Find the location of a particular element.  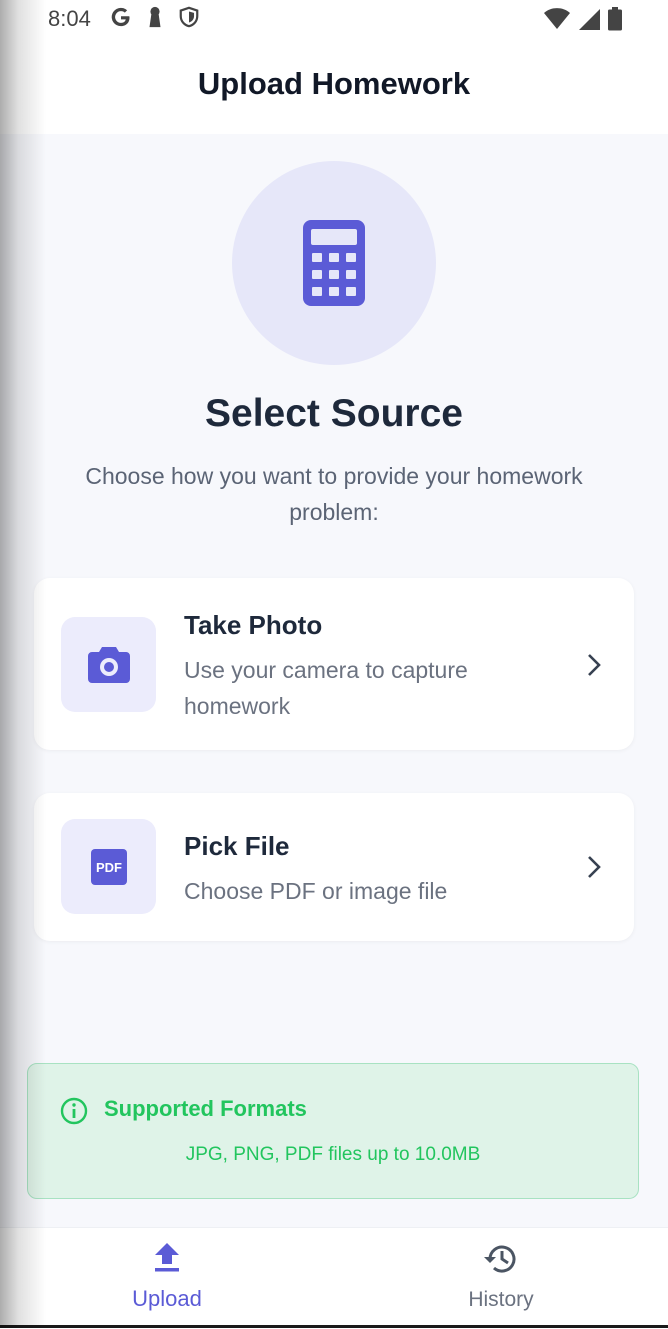

supported-formats-title: Supported Formats is located at coordinates (205, 1108).